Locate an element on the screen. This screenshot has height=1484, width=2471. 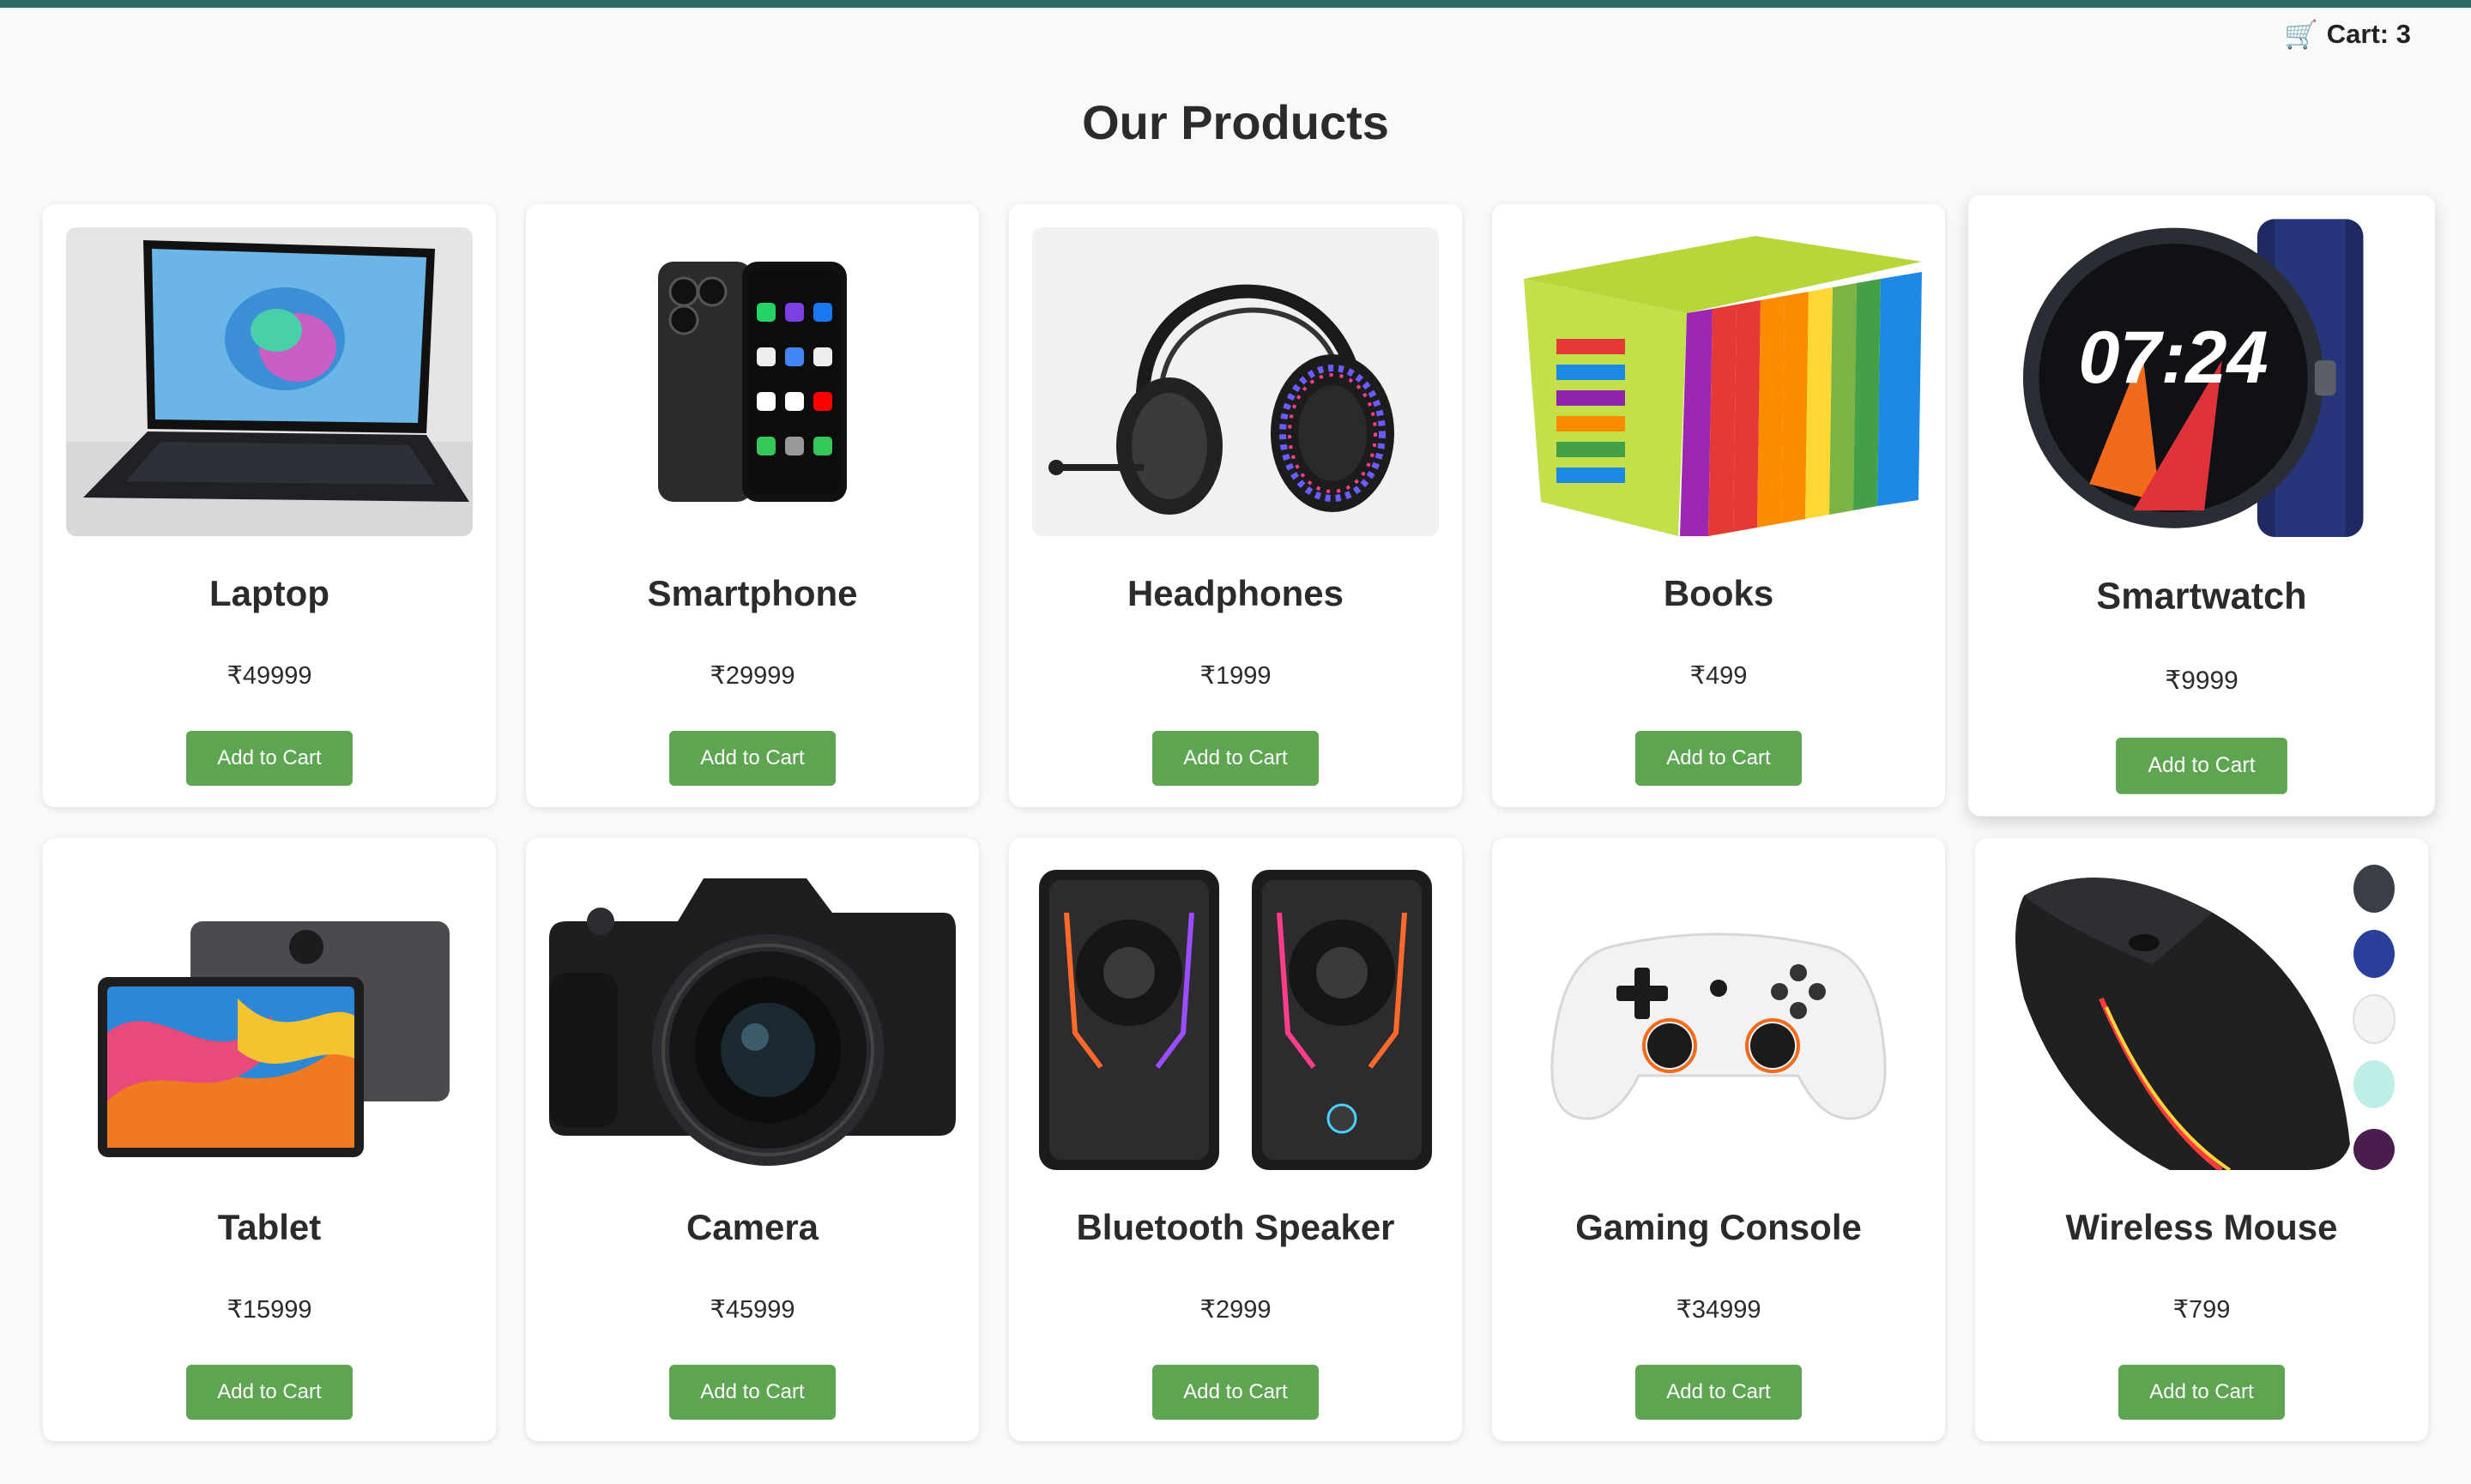
speaker-icon is located at coordinates (1235, 1015).